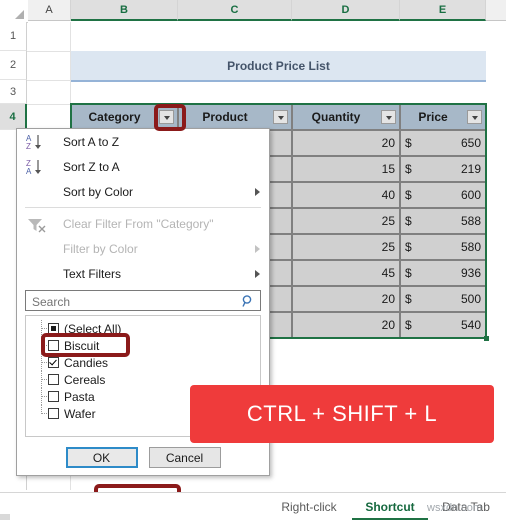  Describe the element at coordinates (13, 65) in the screenshot. I see `row-header-2: 2` at that location.